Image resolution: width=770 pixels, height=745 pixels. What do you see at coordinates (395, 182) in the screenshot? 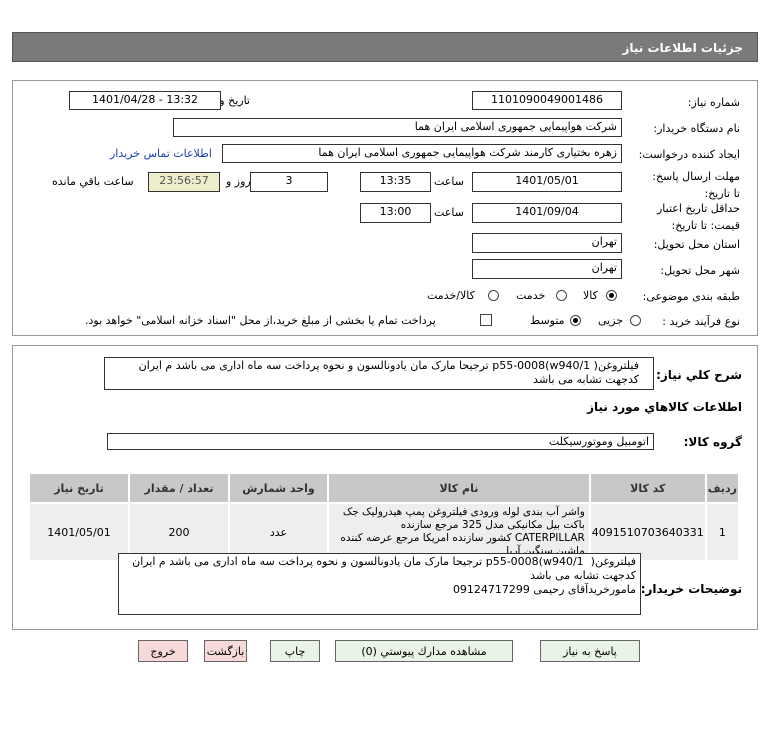
I see `deadline-time-field: 13:35` at bounding box center [395, 182].